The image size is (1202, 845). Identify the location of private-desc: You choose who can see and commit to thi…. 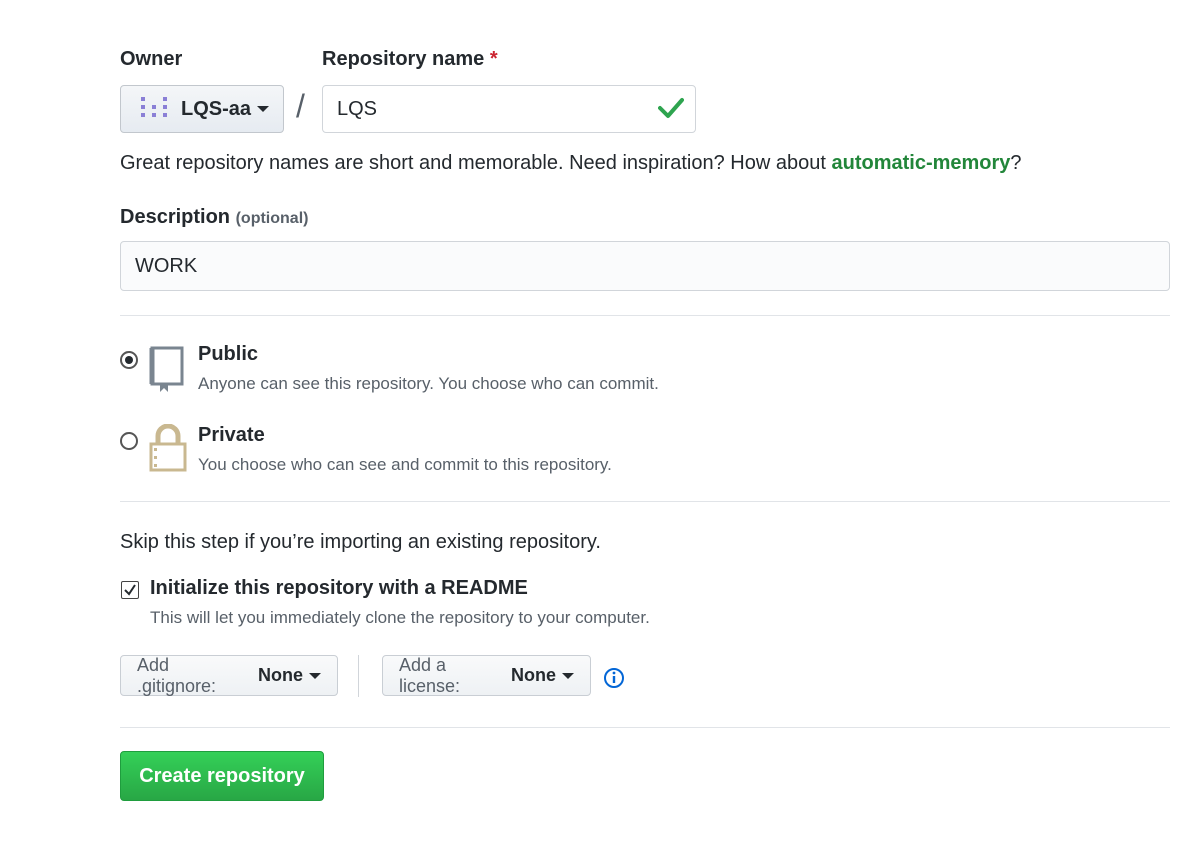
(405, 464).